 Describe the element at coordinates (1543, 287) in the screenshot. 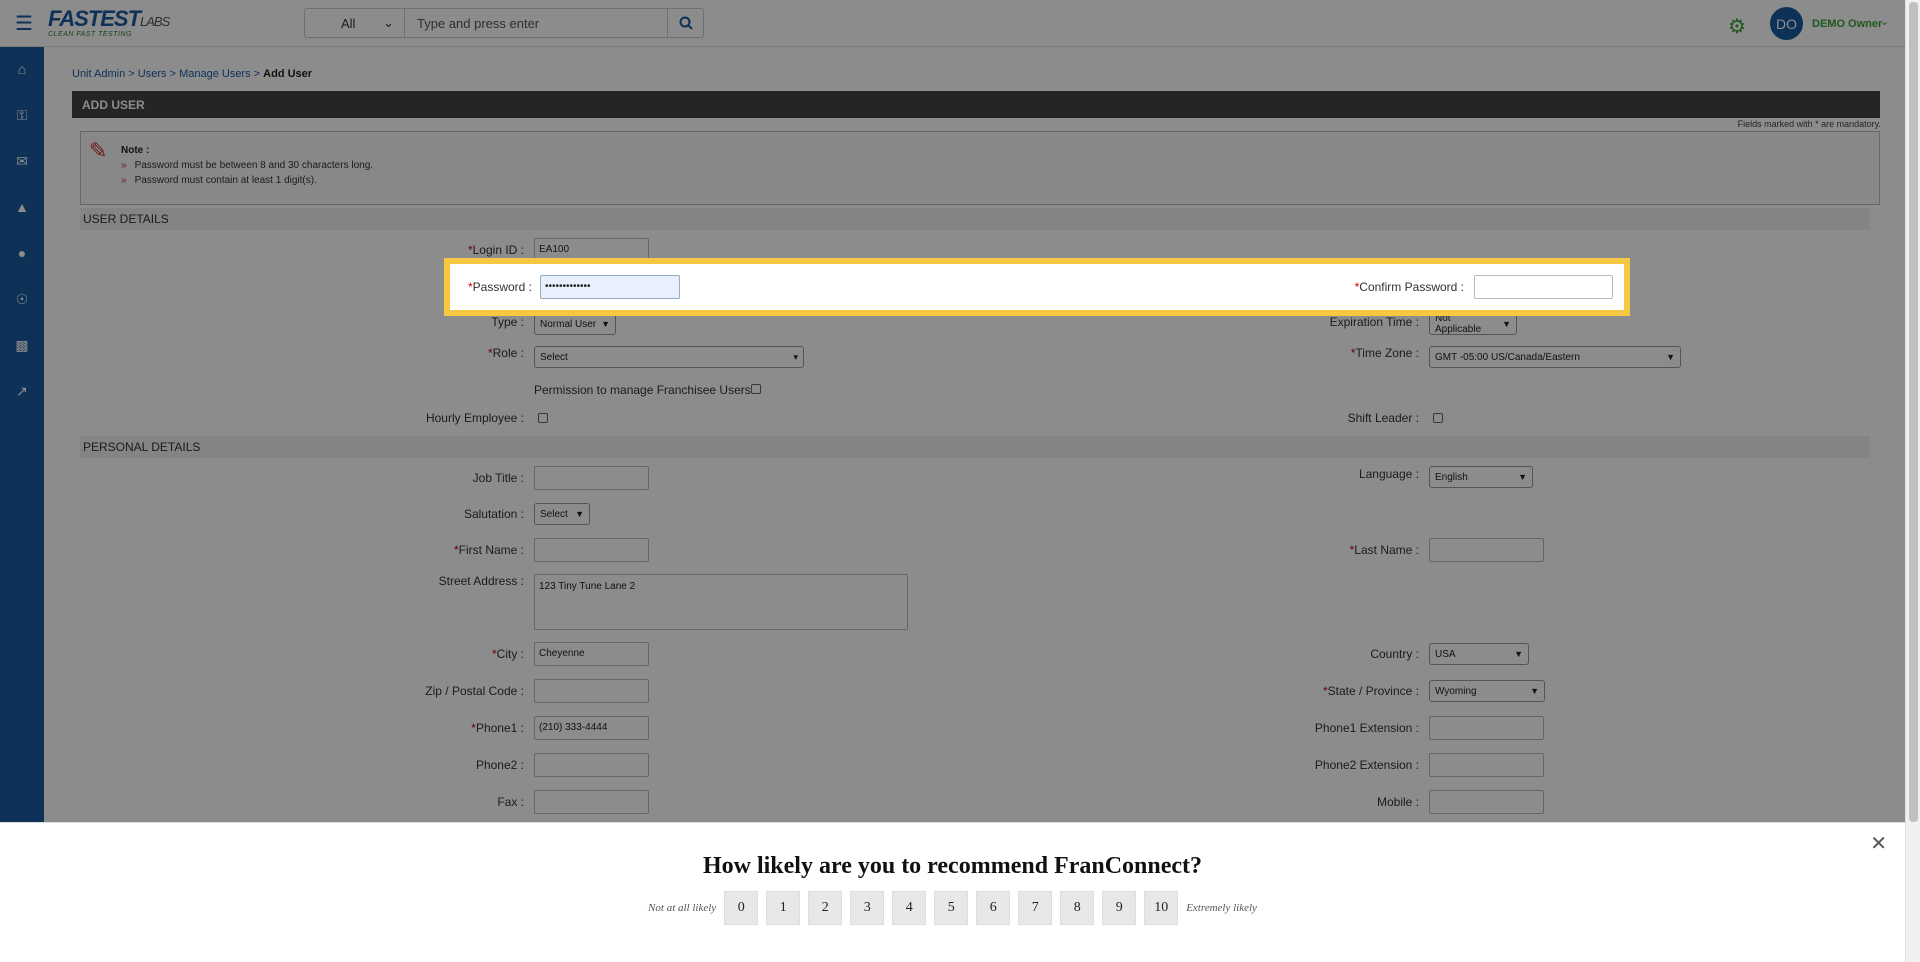

I see `confirm-password-field` at that location.